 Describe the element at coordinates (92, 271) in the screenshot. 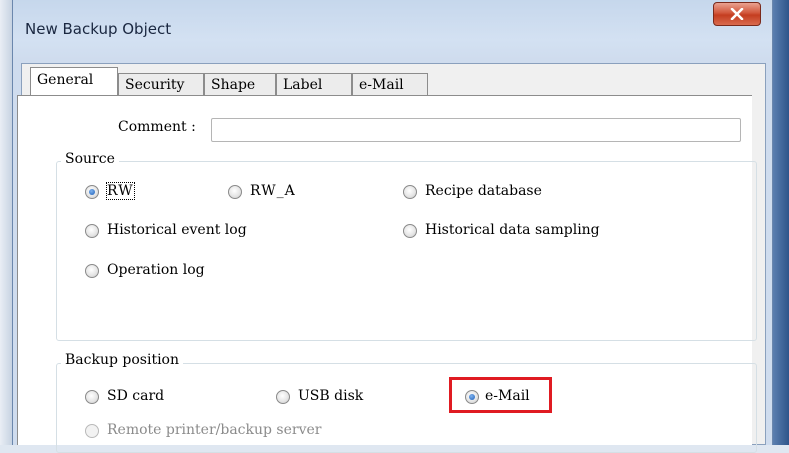

I see `radio-operation-log` at that location.